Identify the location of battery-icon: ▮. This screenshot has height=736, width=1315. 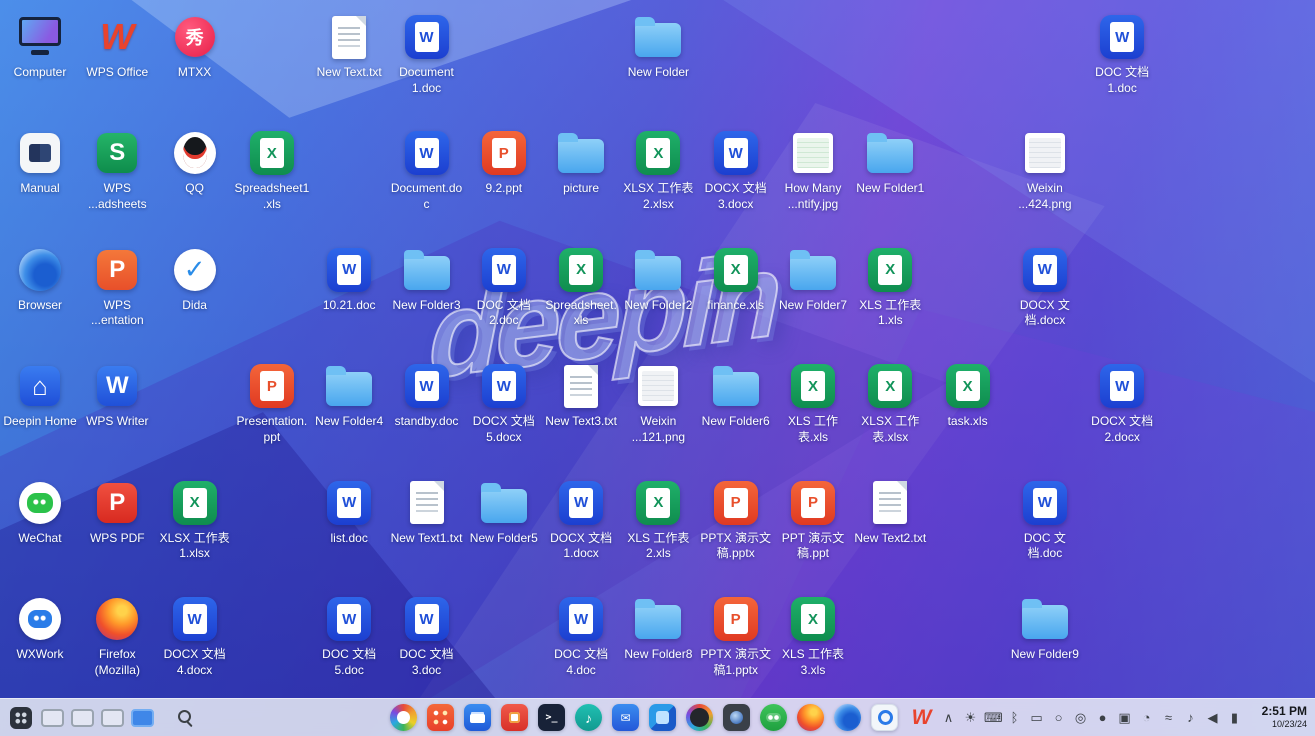
(1234, 717).